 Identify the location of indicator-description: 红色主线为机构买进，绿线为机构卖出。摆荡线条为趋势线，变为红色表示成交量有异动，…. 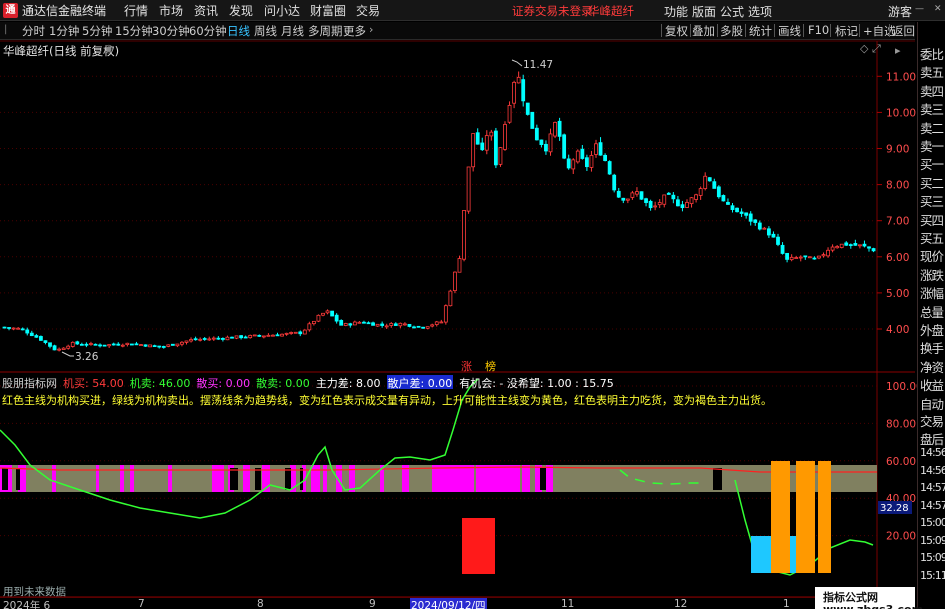
(387, 400).